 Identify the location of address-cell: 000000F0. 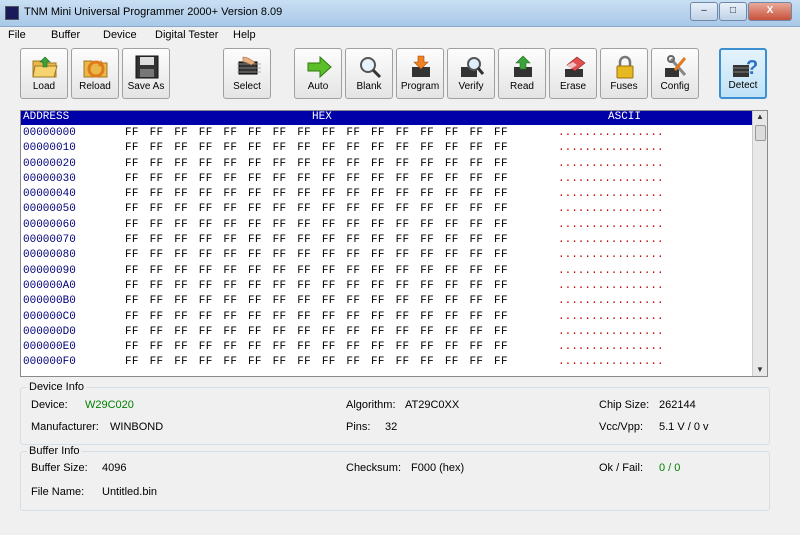
(49, 362).